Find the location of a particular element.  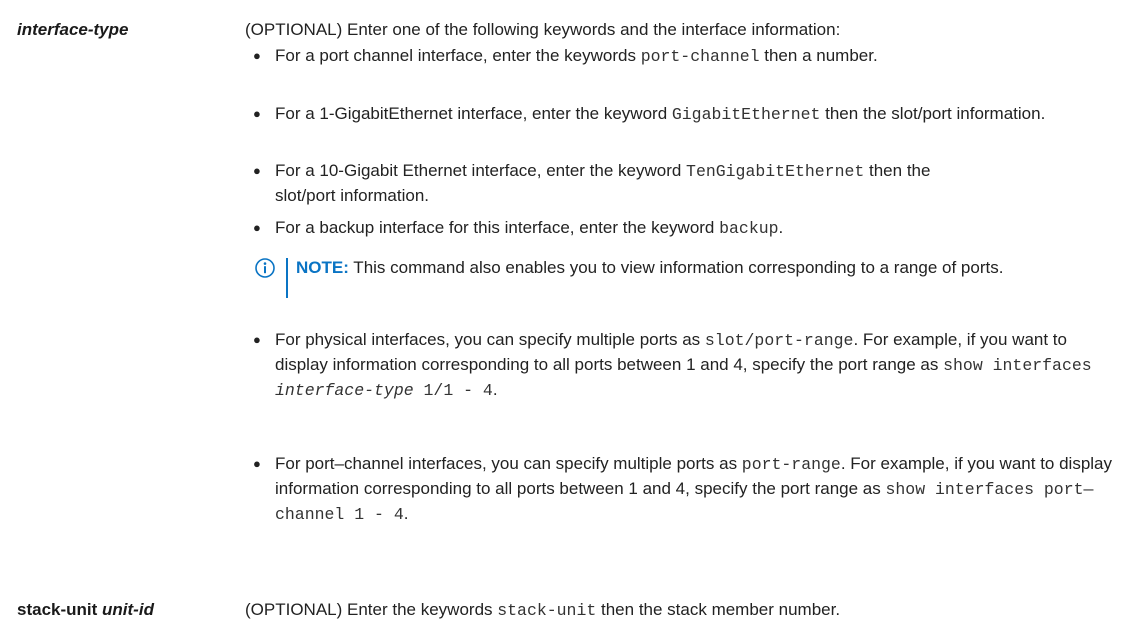

item-code: TenGigabitEthernet is located at coordinates (775, 171).